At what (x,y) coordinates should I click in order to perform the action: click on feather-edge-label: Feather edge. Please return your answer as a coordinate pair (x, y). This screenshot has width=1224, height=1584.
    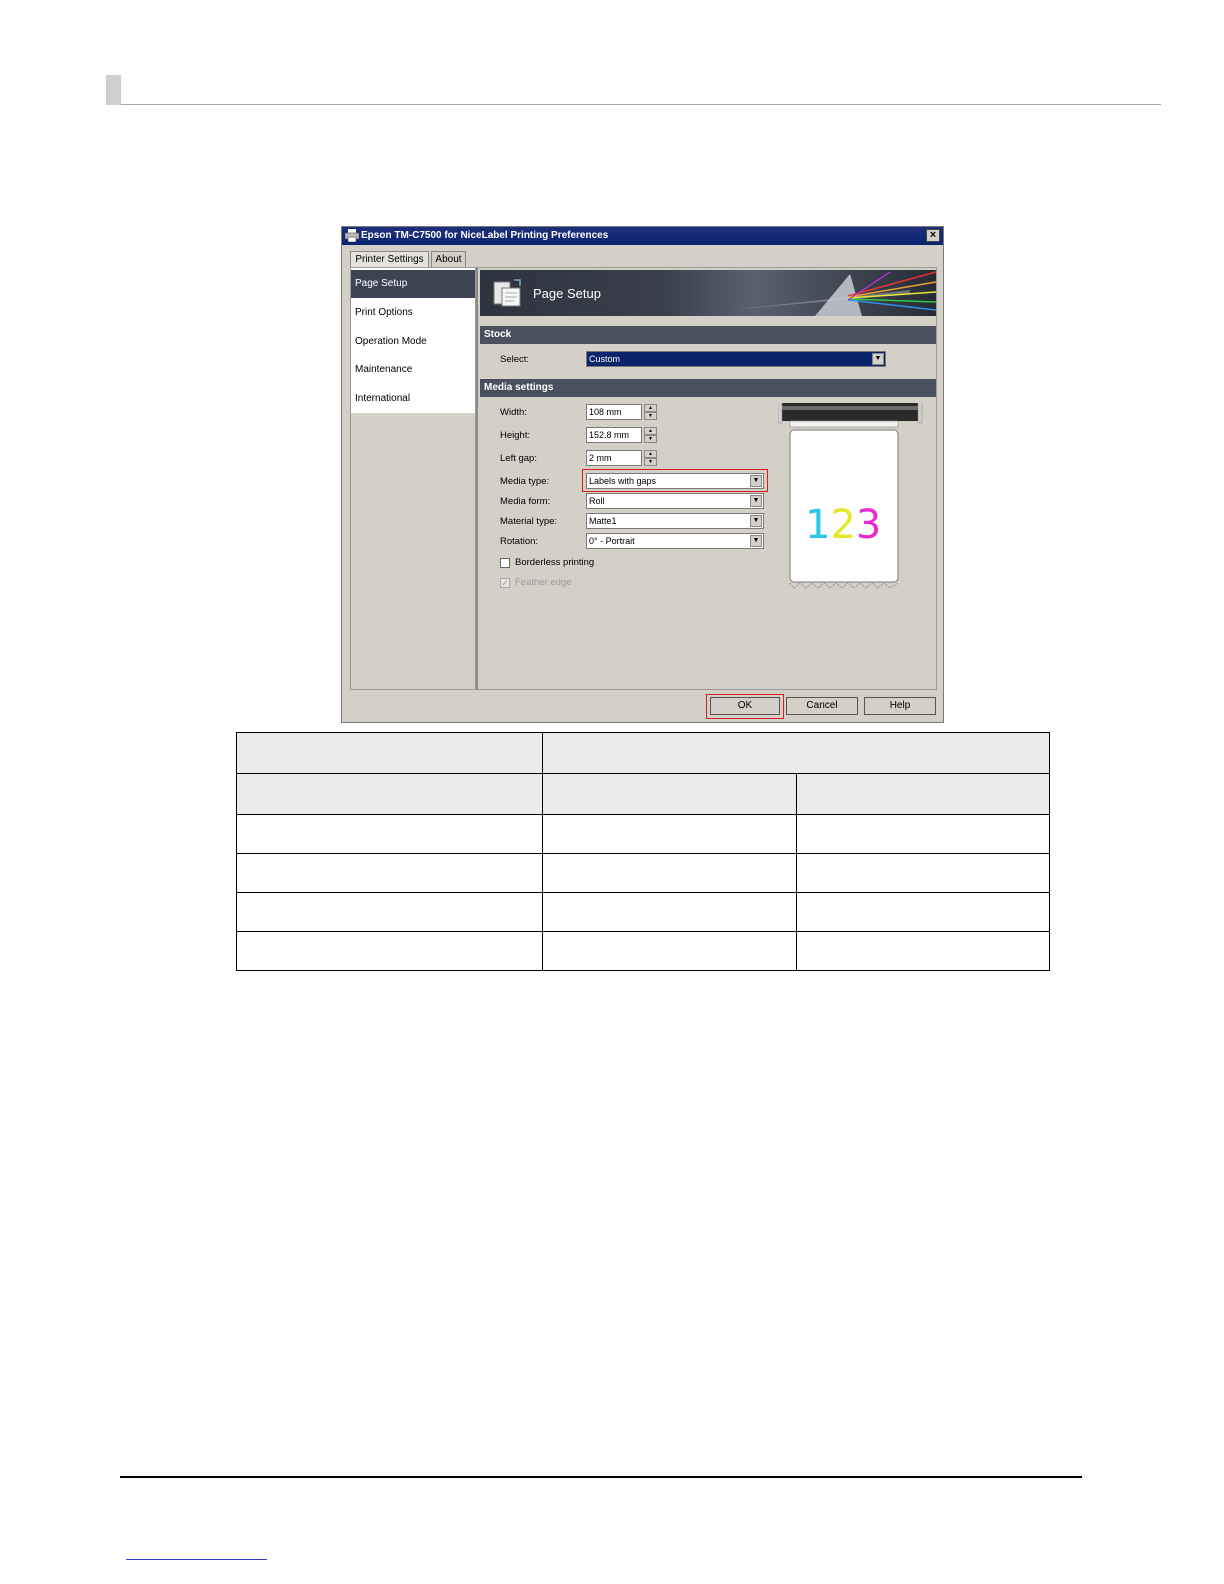
    Looking at the image, I should click on (543, 582).